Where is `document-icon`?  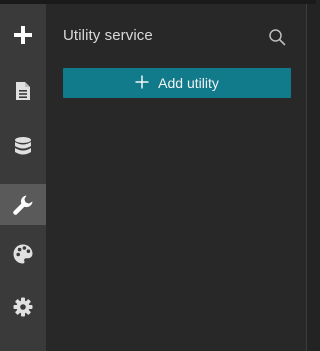 document-icon is located at coordinates (23, 91).